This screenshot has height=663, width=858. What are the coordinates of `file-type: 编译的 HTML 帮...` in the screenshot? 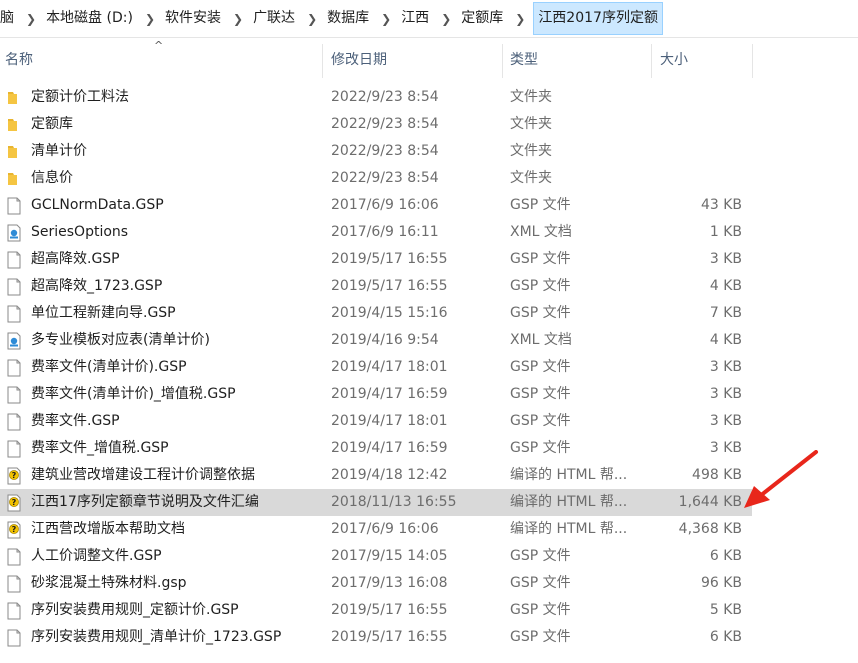 It's located at (569, 502).